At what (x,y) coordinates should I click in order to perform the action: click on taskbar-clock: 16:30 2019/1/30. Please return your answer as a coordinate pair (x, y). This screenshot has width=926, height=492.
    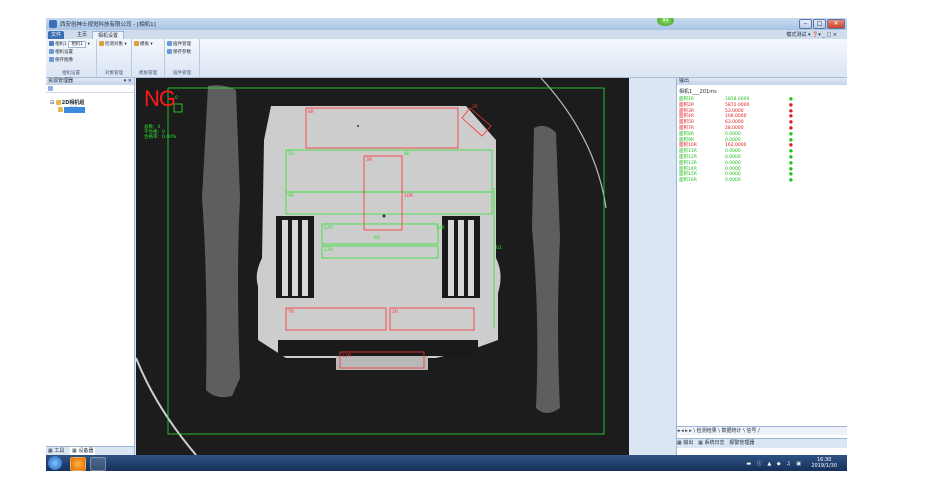
    Looking at the image, I should click on (824, 463).